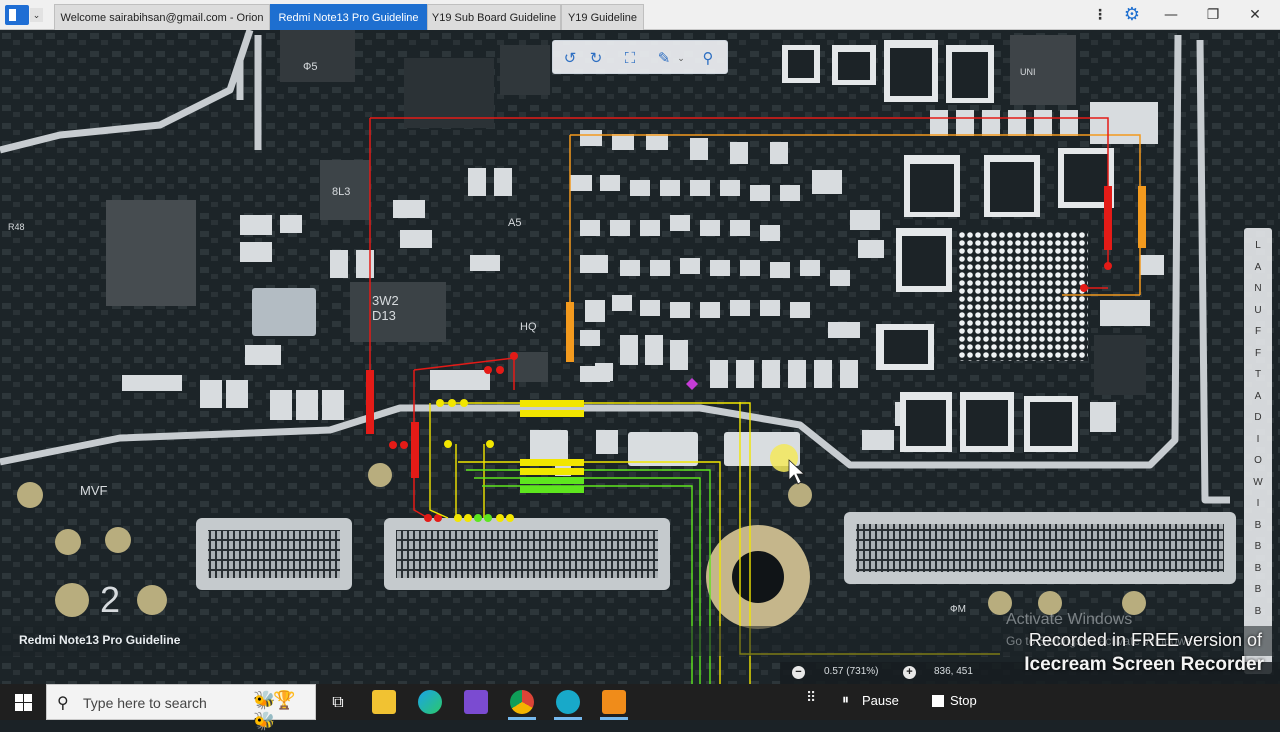 The image size is (1280, 732). I want to click on tab-y19-sub-board-guideline: Y19 Sub Board Guideline, so click(494, 17).